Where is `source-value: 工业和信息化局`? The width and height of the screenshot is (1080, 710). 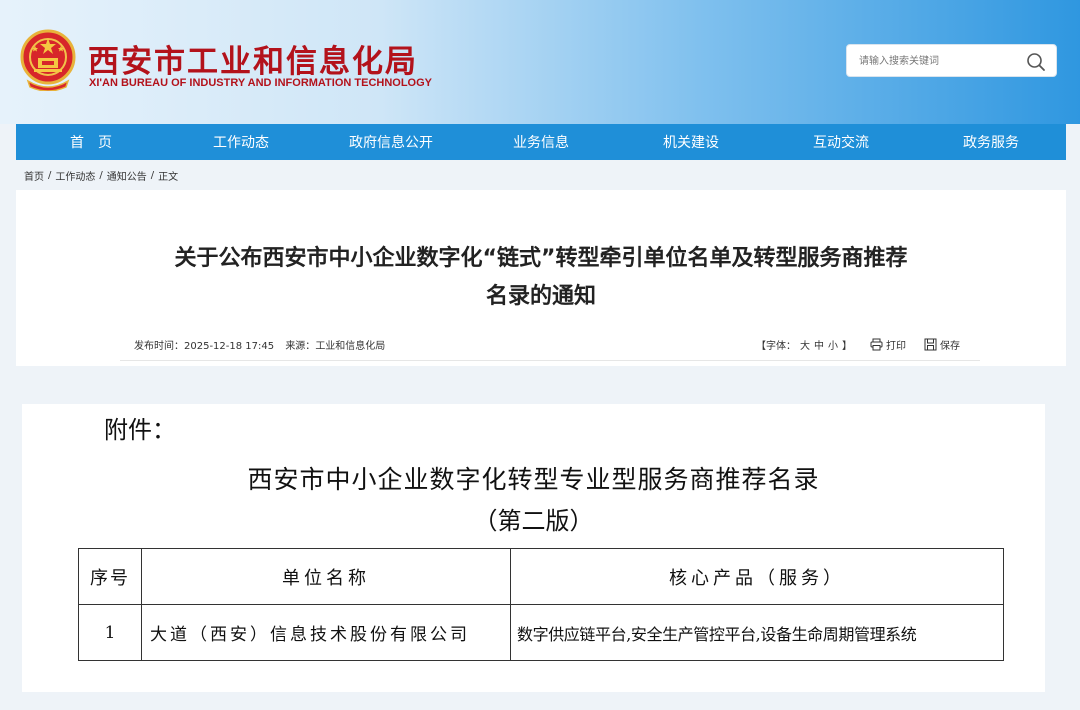 source-value: 工业和信息化局 is located at coordinates (350, 346).